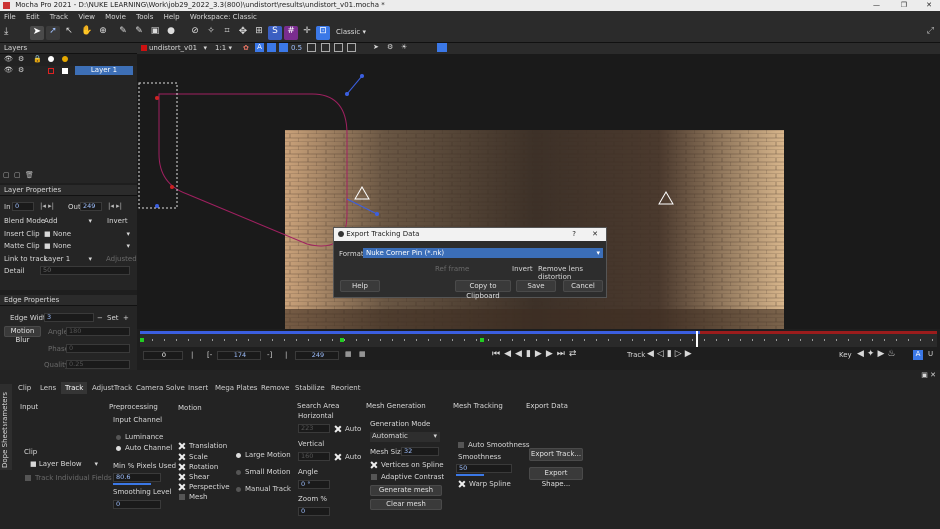 This screenshot has height=529, width=940. Describe the element at coordinates (121, 259) in the screenshot. I see `adjusted-toggle: Adjusted` at that location.